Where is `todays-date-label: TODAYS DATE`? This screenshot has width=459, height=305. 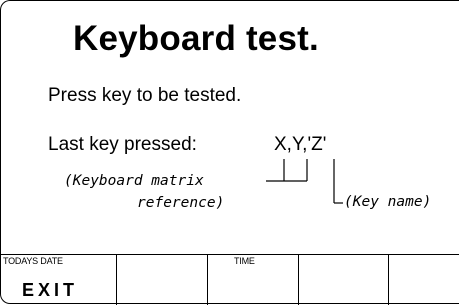 todays-date-label: TODAYS DATE is located at coordinates (33, 261).